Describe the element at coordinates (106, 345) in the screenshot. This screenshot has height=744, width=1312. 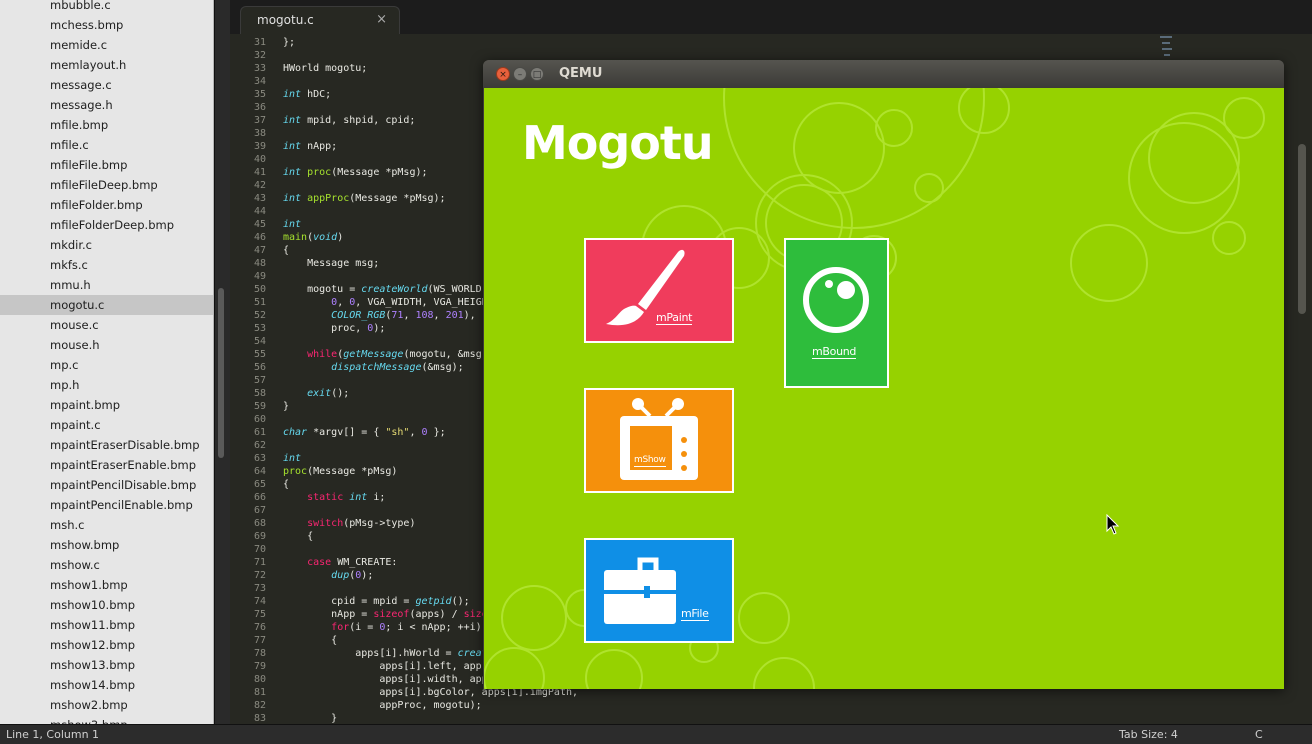
I see `sidebar-file-item: mouse.h` at that location.